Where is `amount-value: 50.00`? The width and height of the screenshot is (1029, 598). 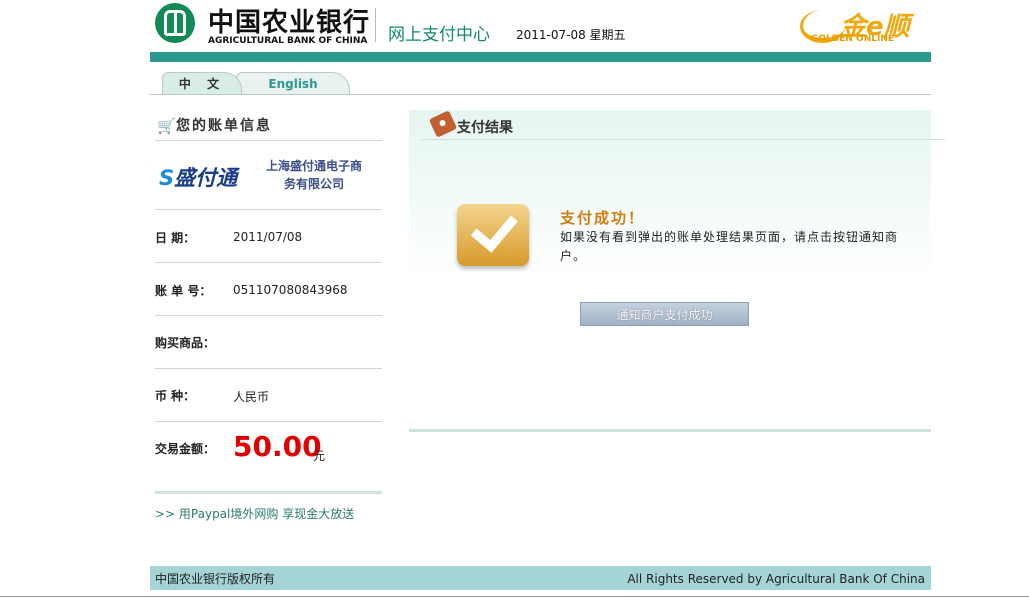 amount-value: 50.00 is located at coordinates (277, 446).